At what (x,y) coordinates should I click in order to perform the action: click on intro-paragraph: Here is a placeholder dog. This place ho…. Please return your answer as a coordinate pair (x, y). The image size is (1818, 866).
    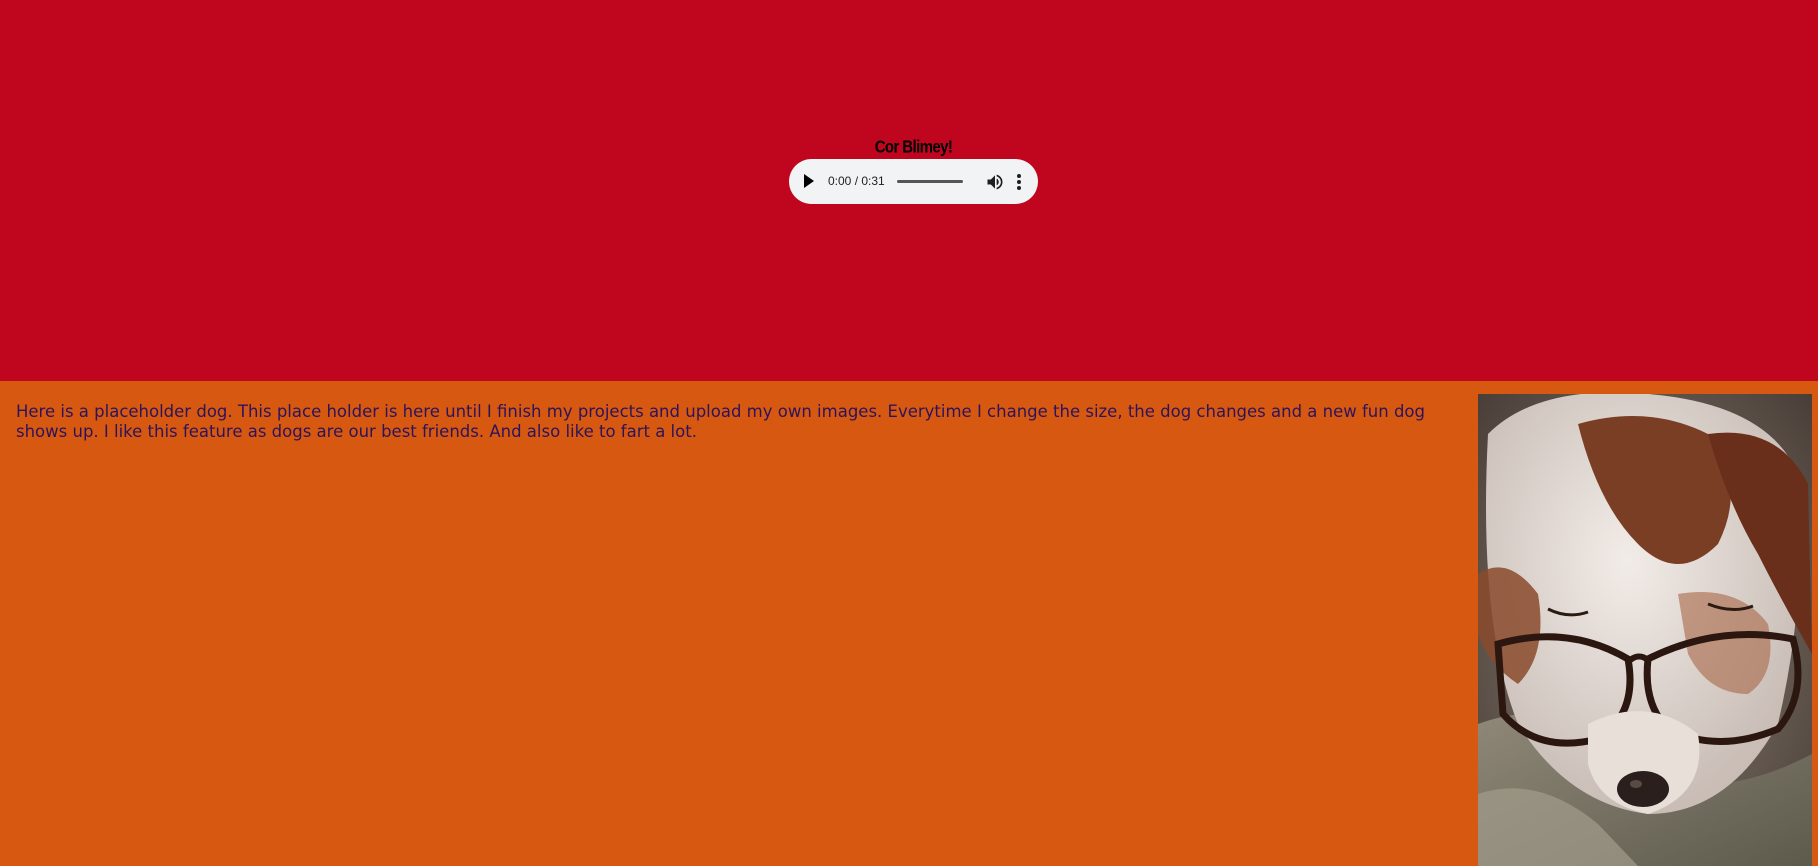
    Looking at the image, I should click on (721, 421).